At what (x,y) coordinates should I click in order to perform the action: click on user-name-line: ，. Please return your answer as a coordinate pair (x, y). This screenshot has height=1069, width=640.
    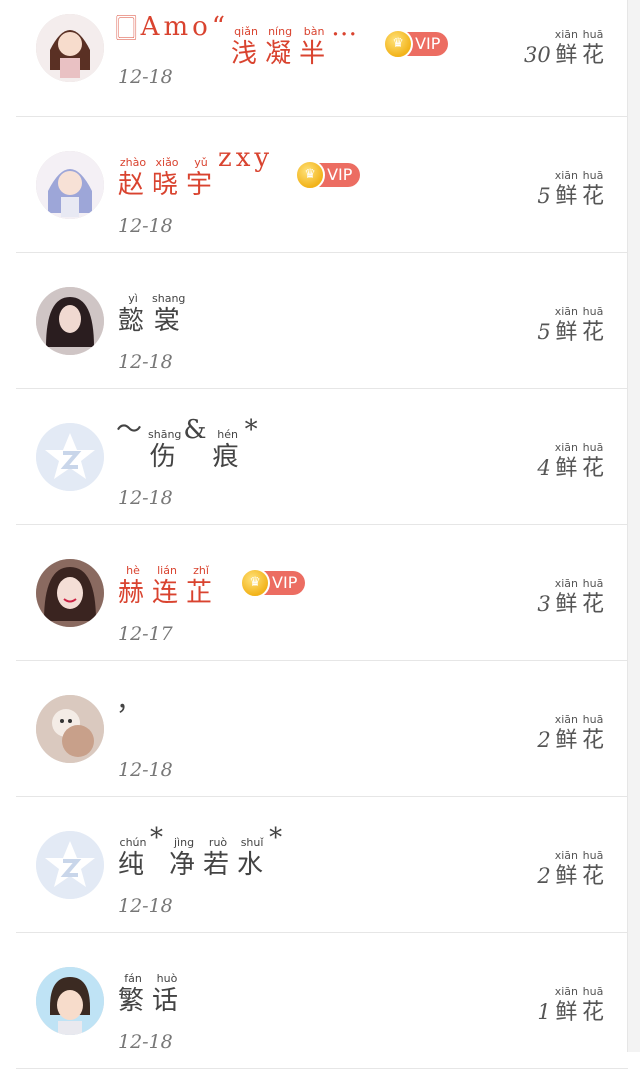
    Looking at the image, I should click on (131, 702).